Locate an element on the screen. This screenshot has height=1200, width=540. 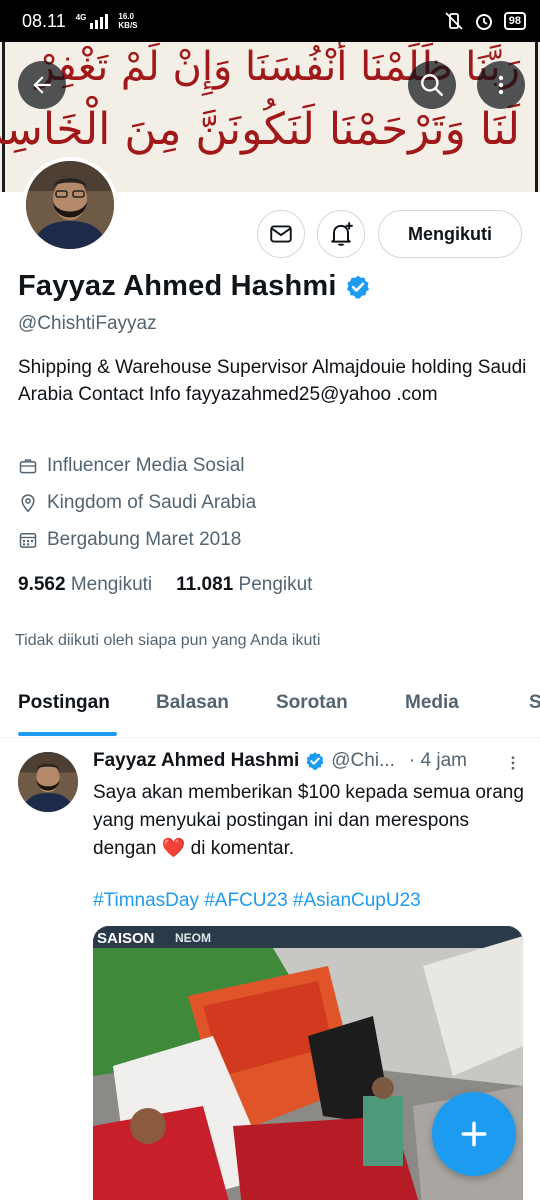
profile-handle: @ChishtiFayyaz is located at coordinates (87, 323).